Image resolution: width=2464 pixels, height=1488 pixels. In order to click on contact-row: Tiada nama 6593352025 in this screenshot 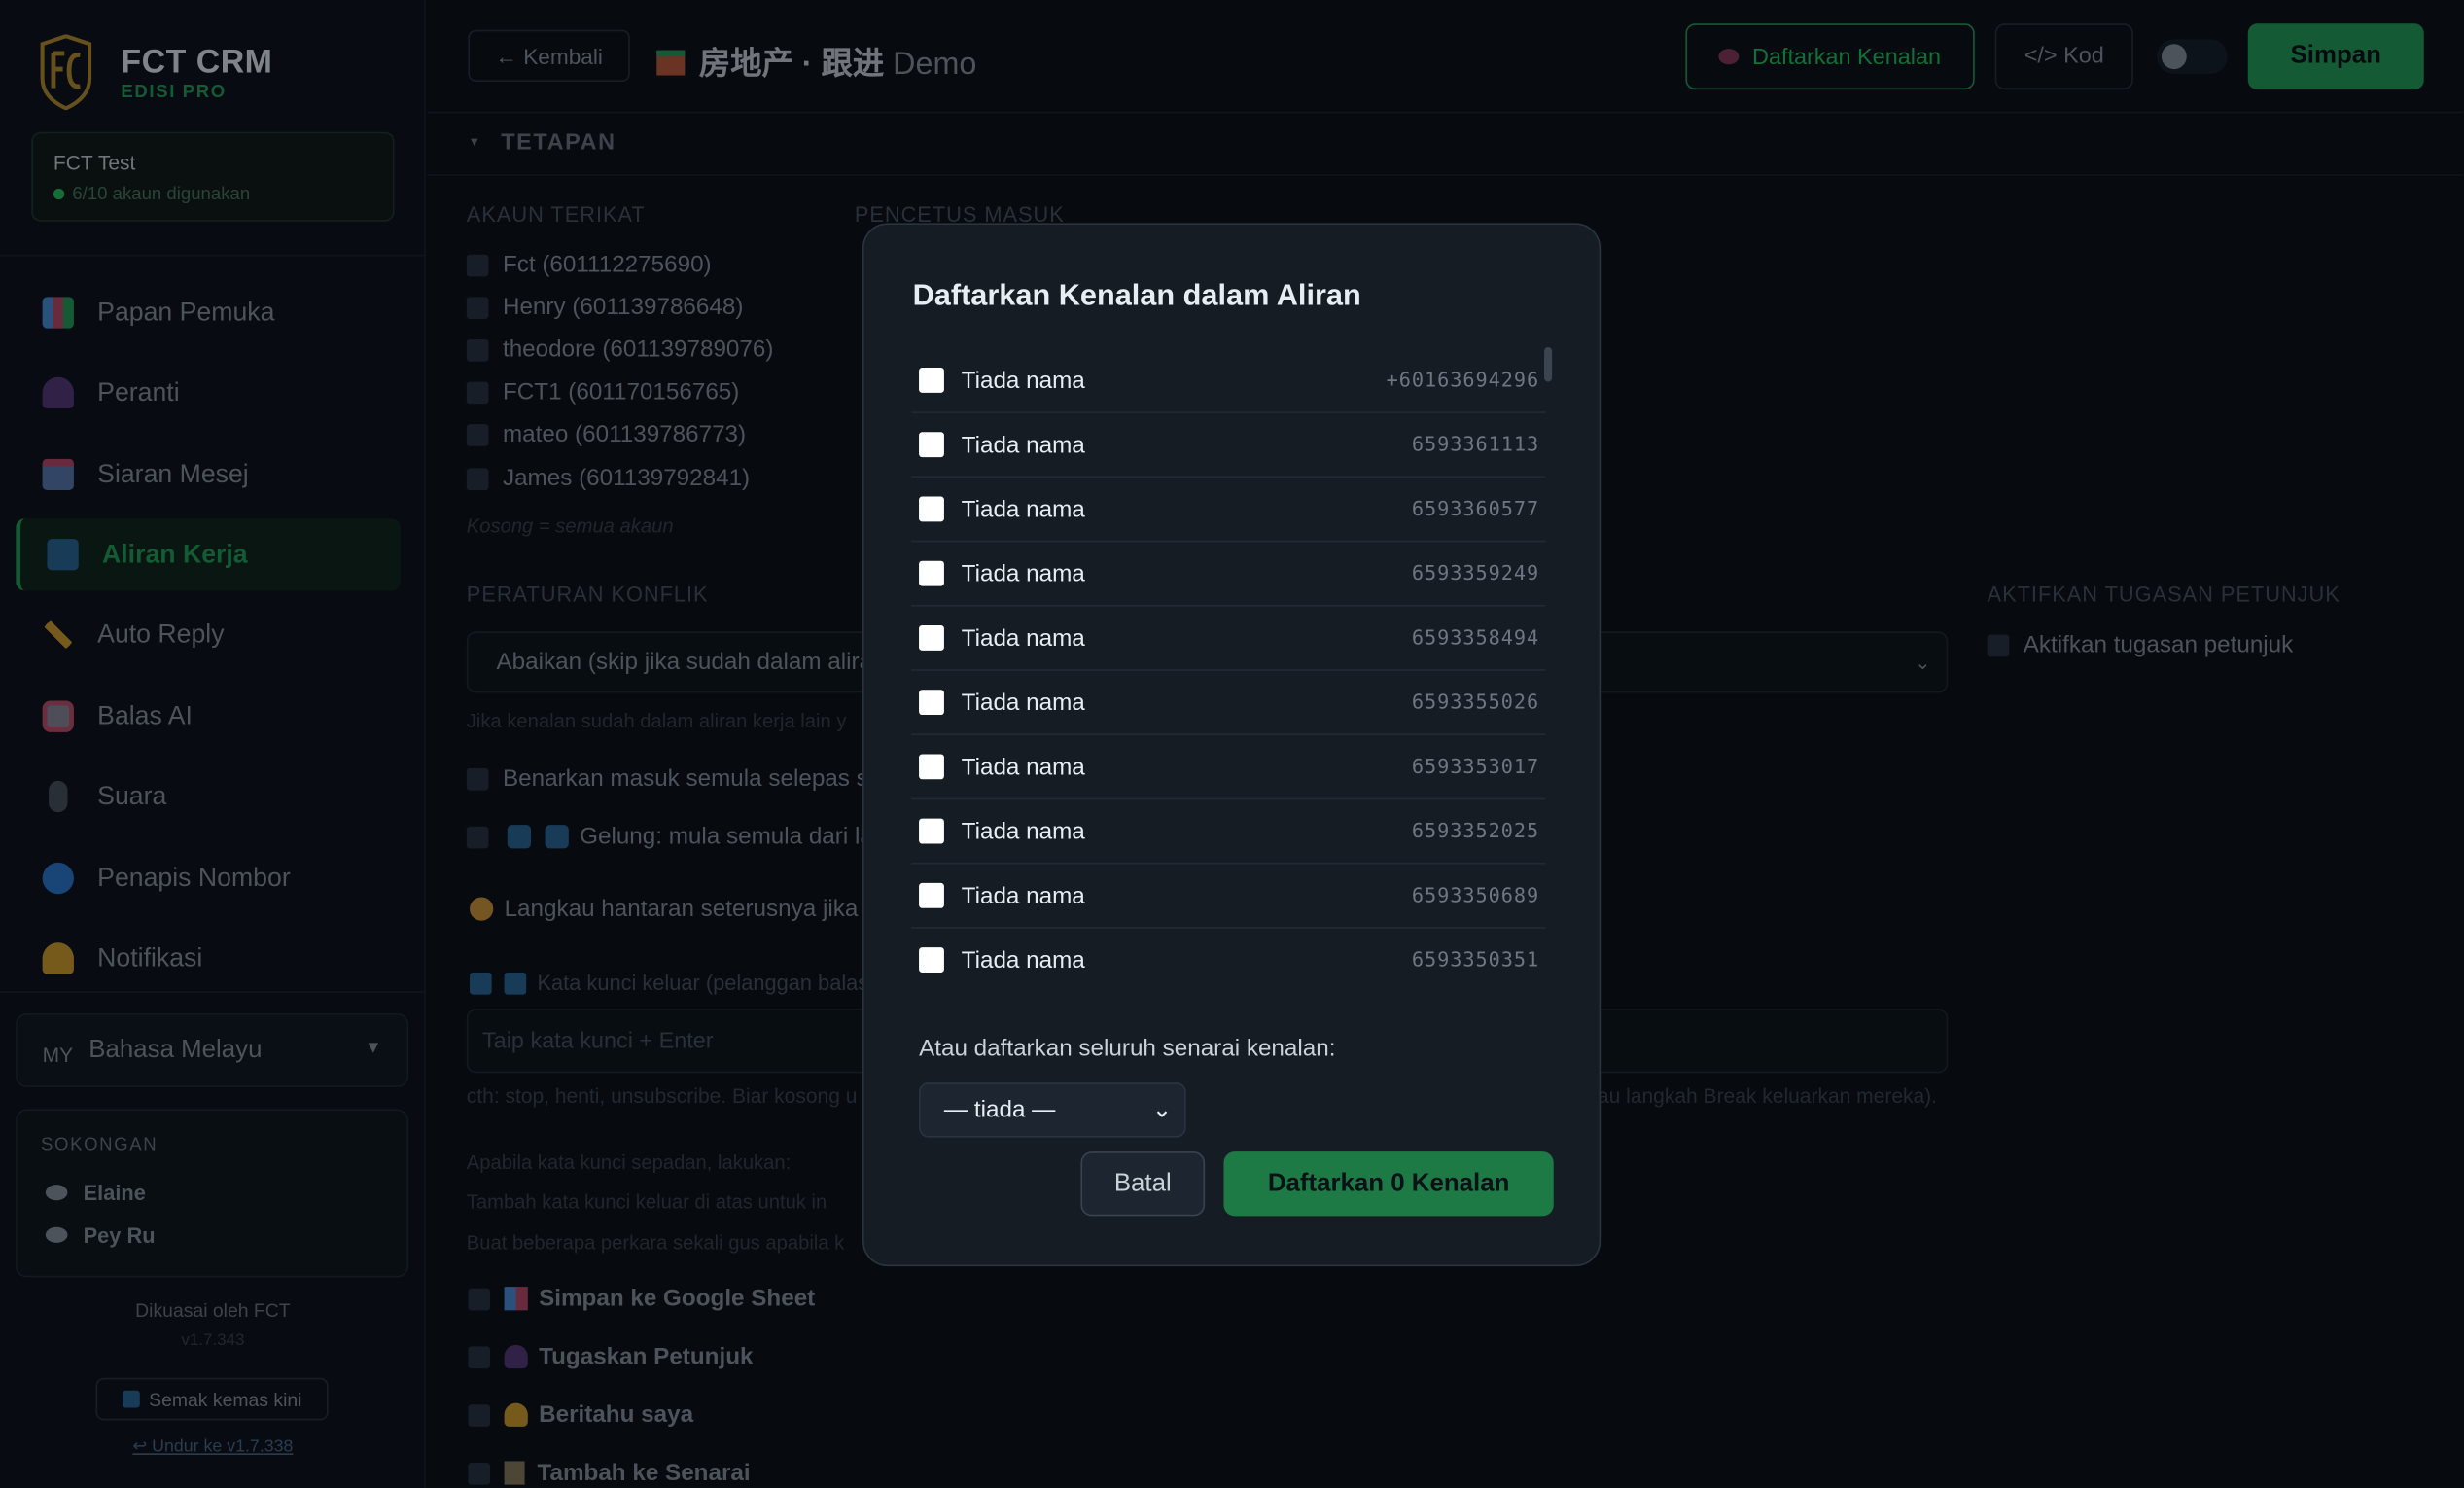, I will do `click(1228, 832)`.